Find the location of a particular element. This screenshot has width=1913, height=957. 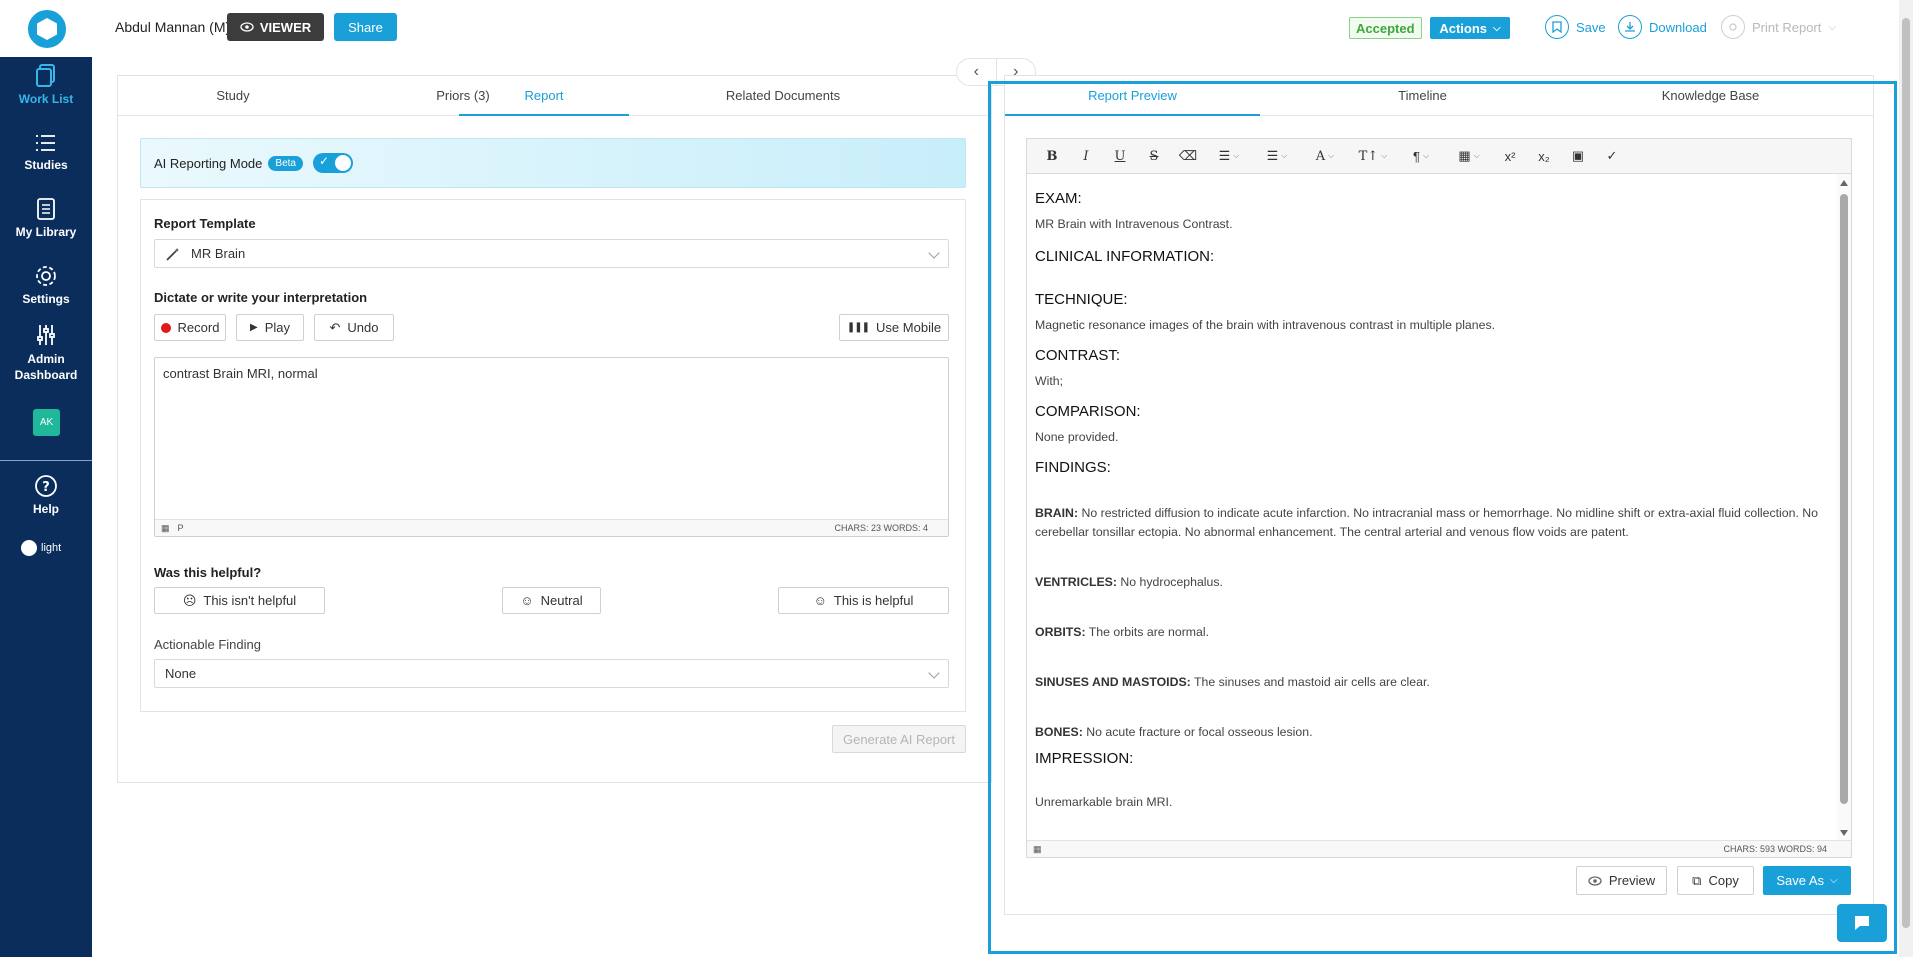

sidebar-item-work-list: Work List is located at coordinates (46, 85).